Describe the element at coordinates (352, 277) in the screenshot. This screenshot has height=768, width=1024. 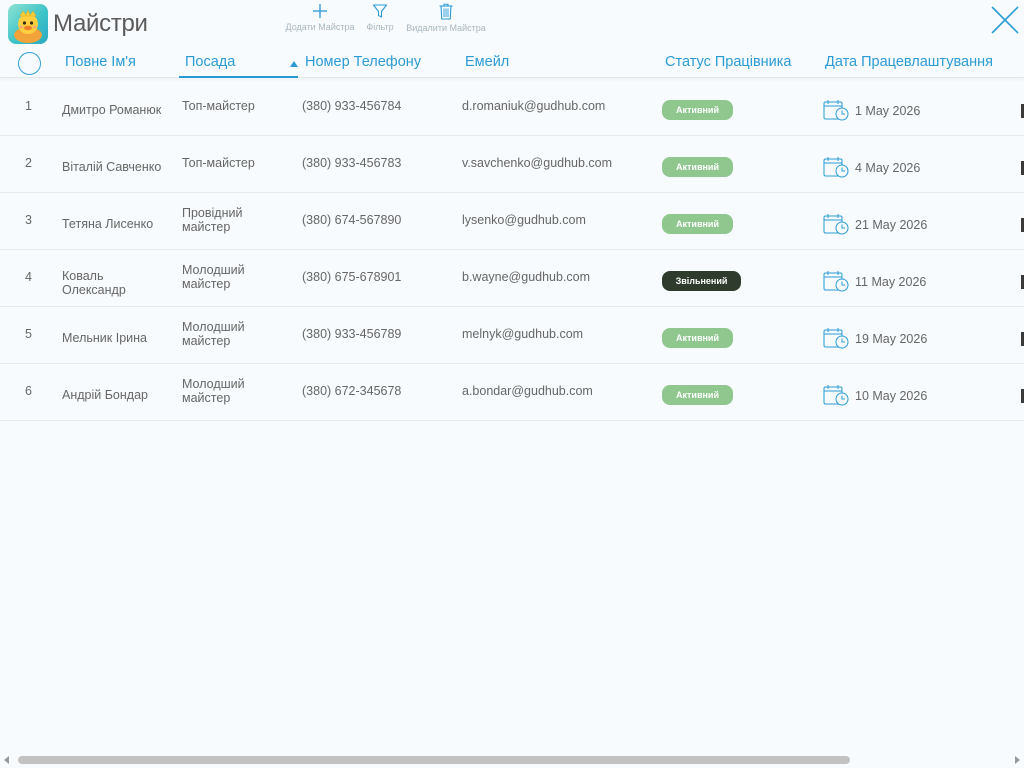
I see `phone-cell: (380) 675-678901` at that location.